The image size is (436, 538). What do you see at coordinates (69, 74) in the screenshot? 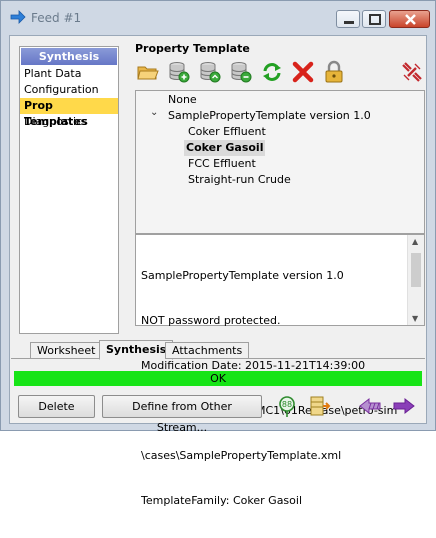
I see `nav-item-plant-data: Plant Data` at bounding box center [69, 74].